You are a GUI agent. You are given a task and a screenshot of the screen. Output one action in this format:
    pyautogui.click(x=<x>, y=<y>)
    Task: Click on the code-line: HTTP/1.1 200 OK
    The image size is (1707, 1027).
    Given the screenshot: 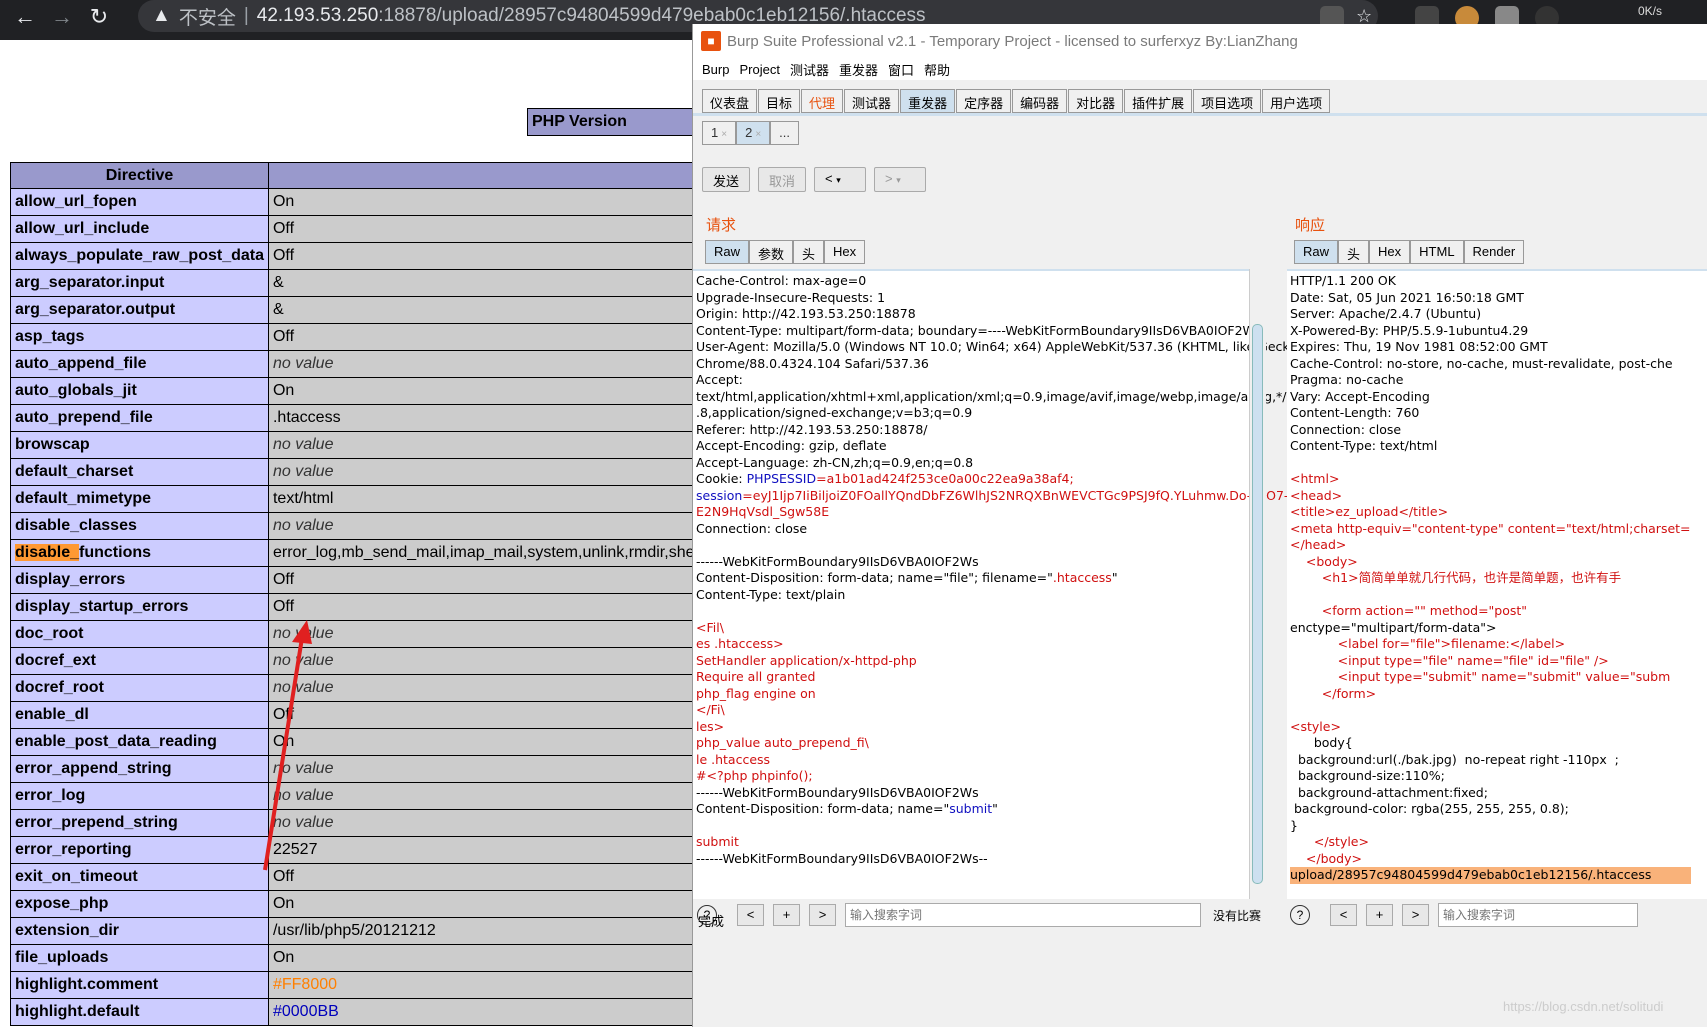 What is the action you would take?
    pyautogui.click(x=1343, y=280)
    